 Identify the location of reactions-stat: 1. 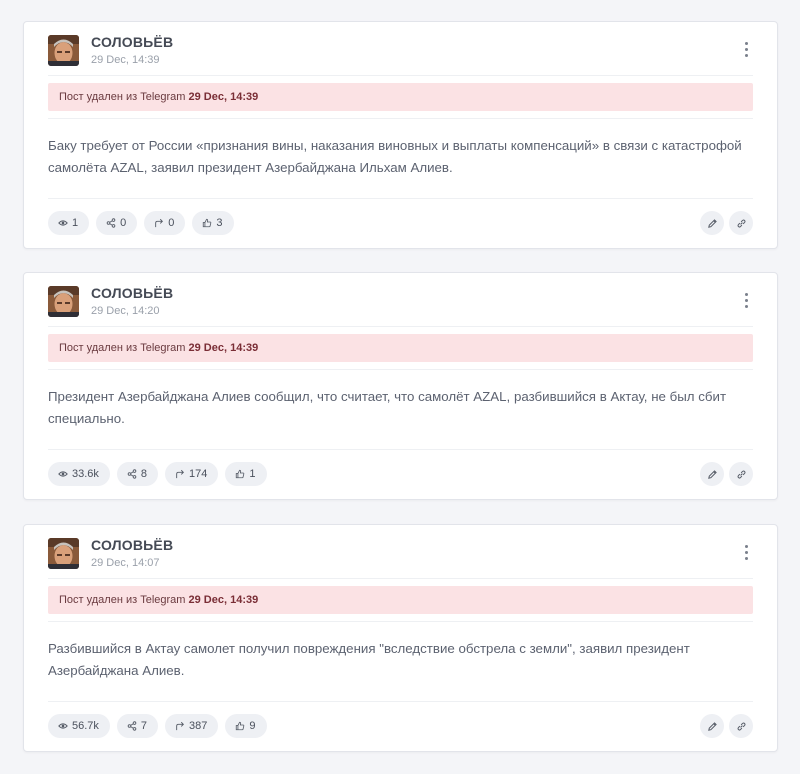
(246, 474).